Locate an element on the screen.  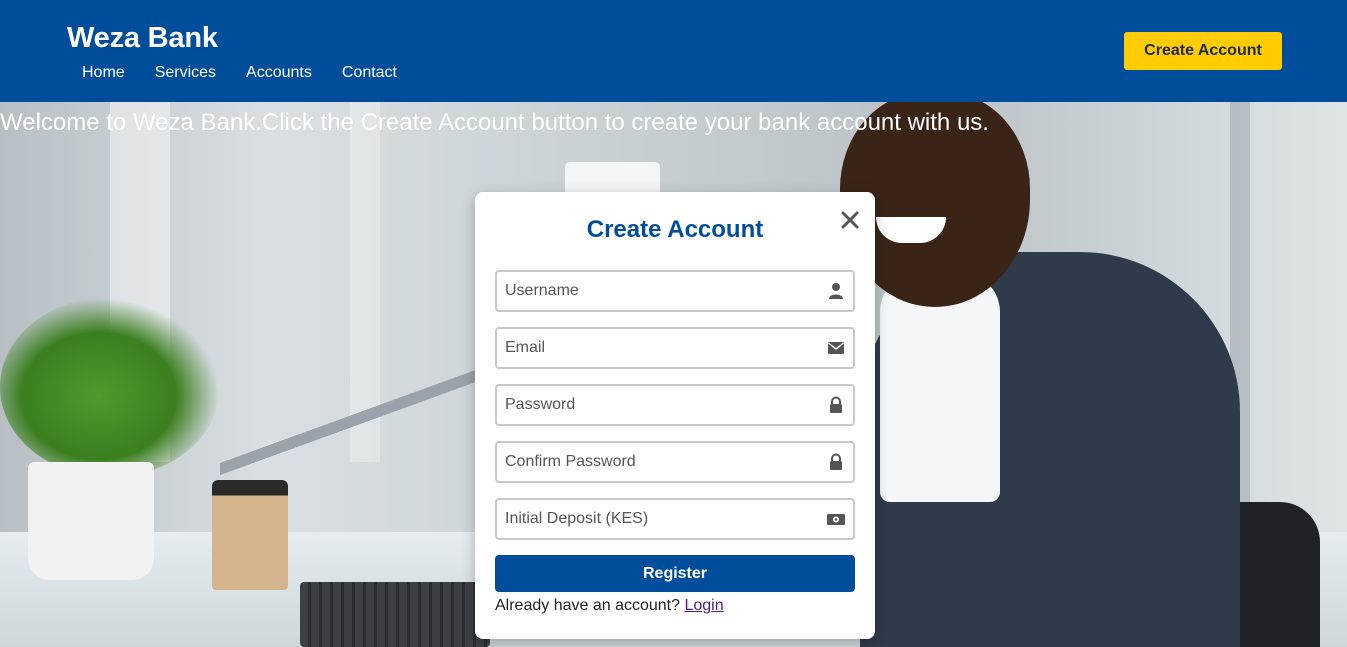
initial-deposit-input is located at coordinates (660, 519).